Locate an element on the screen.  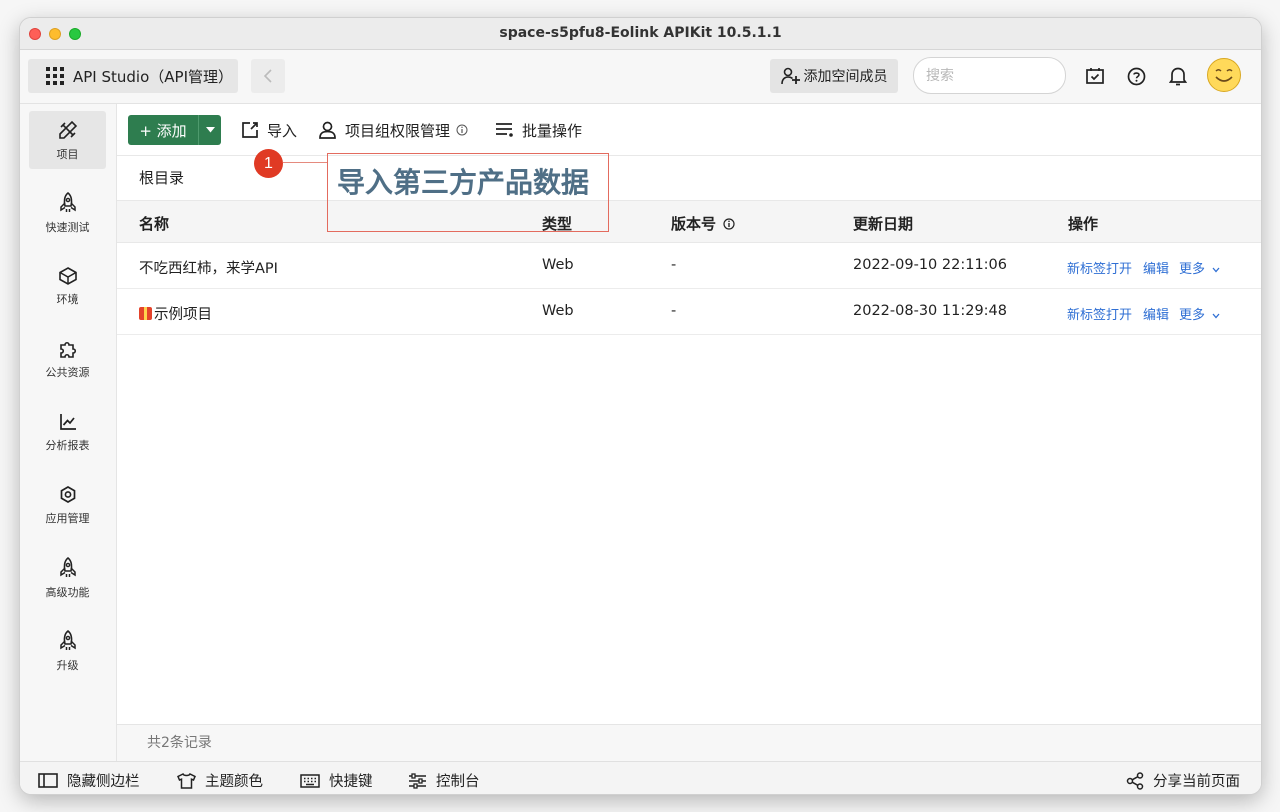
chevron-left-icon is located at coordinates (267, 76).